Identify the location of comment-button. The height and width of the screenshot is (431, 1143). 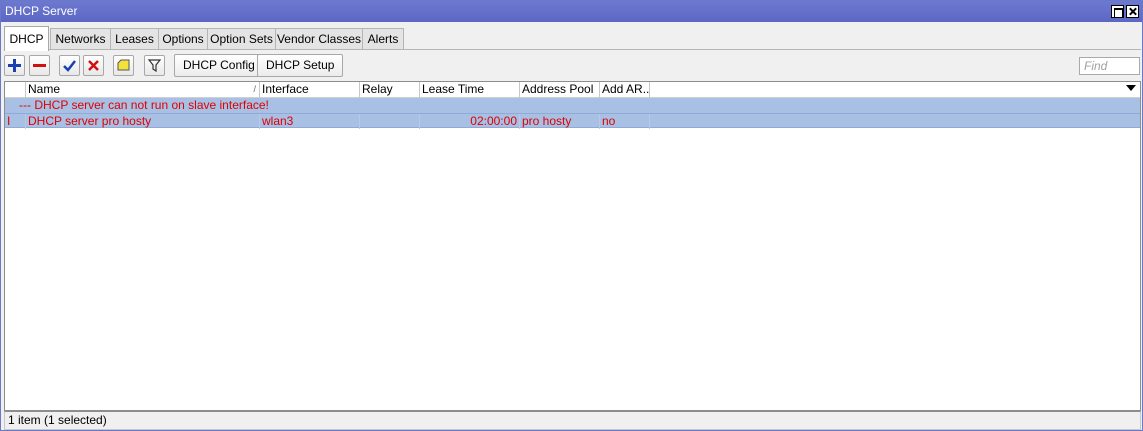
(123, 65).